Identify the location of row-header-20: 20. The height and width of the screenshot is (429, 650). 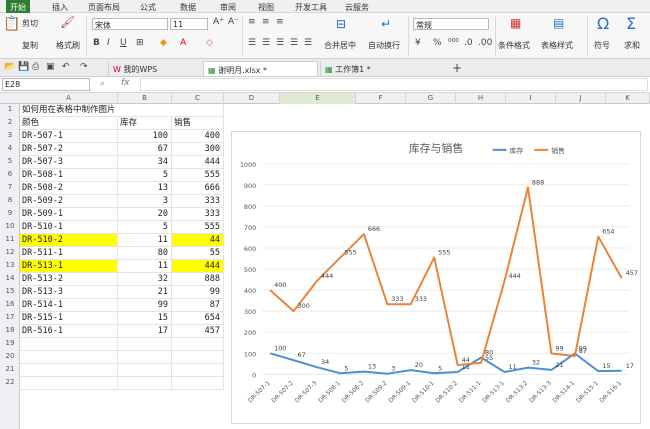
(10, 356).